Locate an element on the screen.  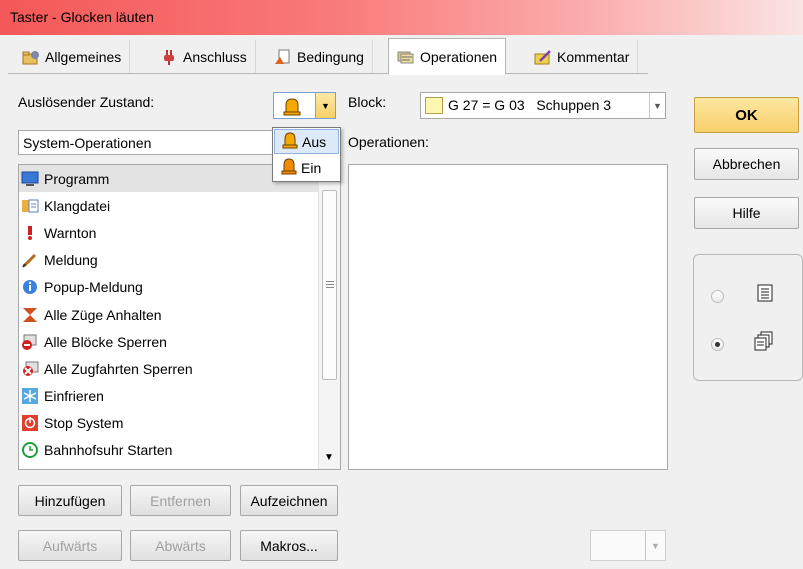
list-item-label: Alle Züge Anhalten is located at coordinates (103, 314).